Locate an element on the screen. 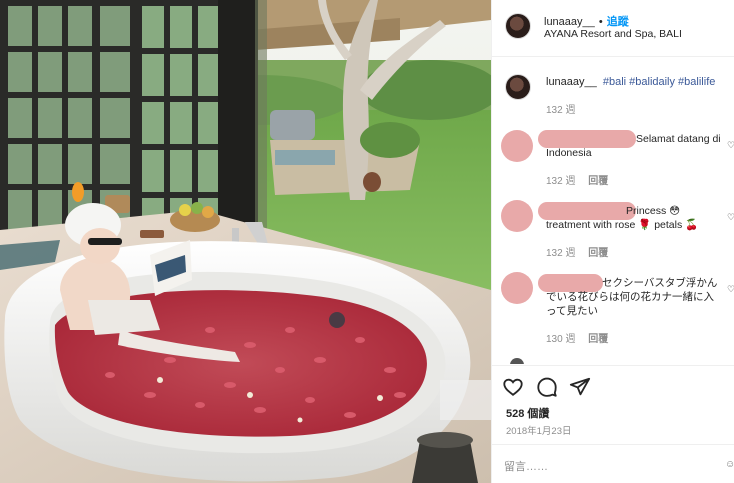  paper-plane-icon is located at coordinates (581, 388).